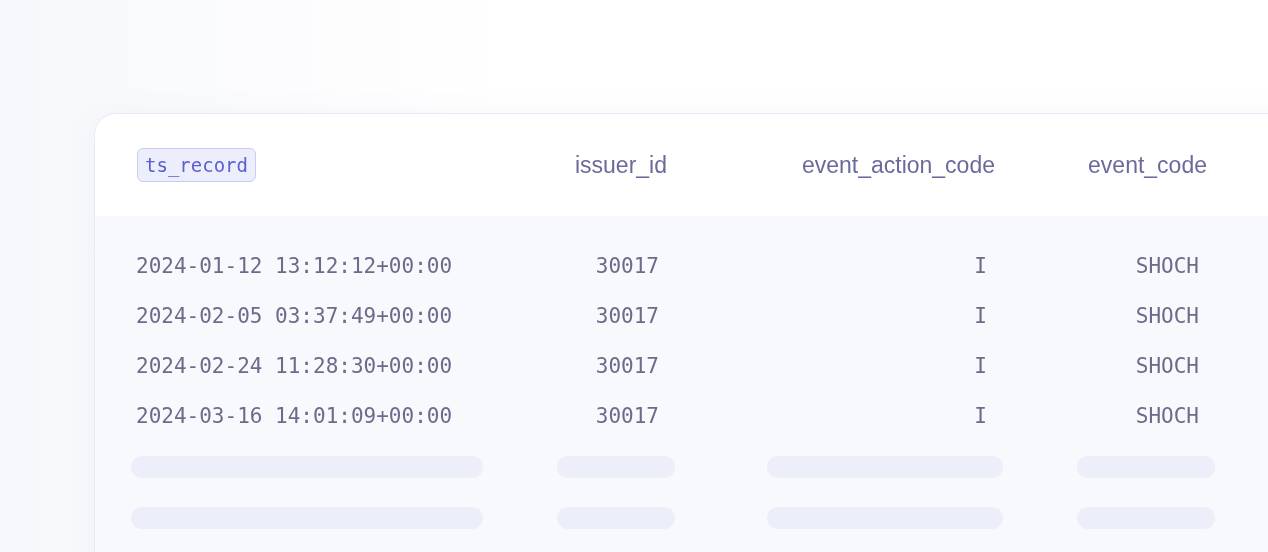  Describe the element at coordinates (294, 366) in the screenshot. I see `table-cell-text: 2024-02-24 11:28:30+00:00` at that location.